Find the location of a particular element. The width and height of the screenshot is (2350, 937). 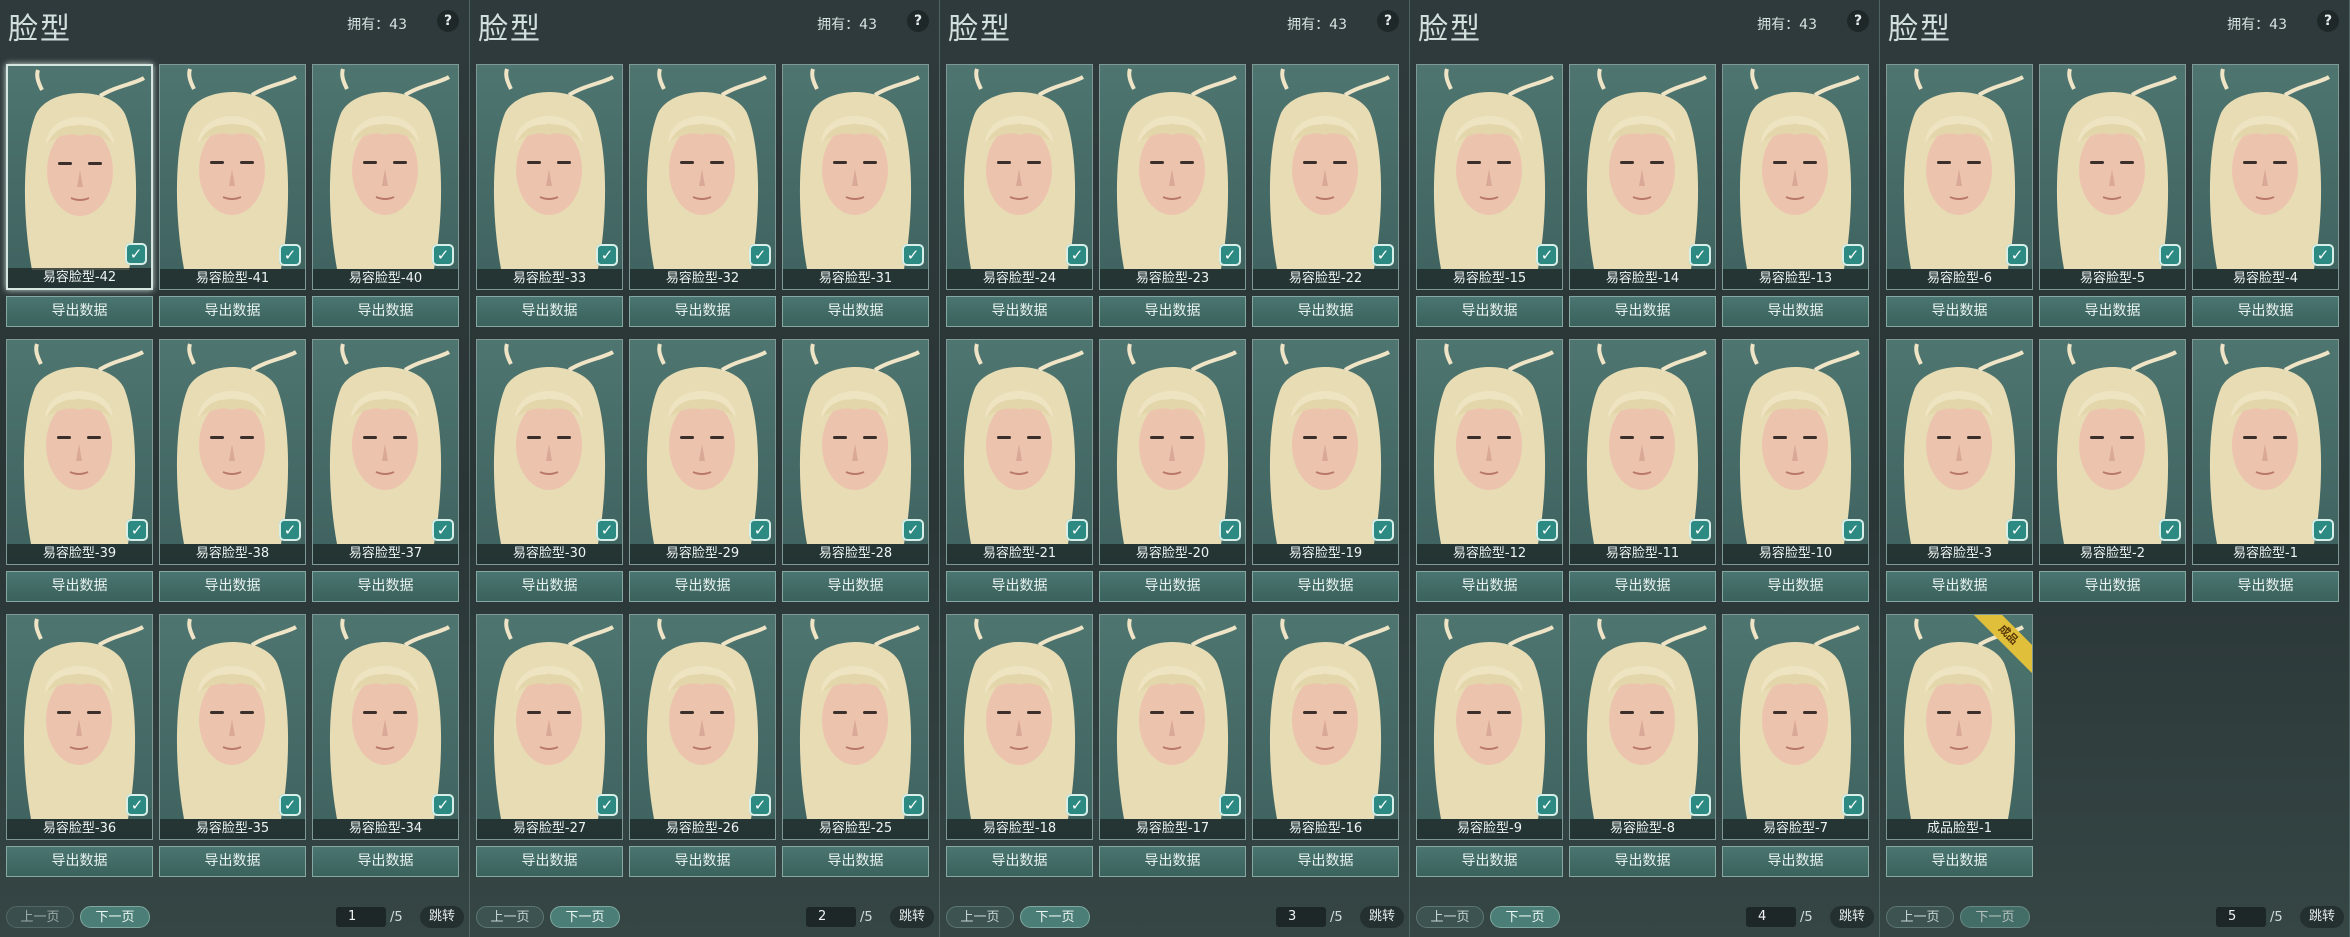

face-card: ✓ 易容脸型-22 is located at coordinates (1325, 177).